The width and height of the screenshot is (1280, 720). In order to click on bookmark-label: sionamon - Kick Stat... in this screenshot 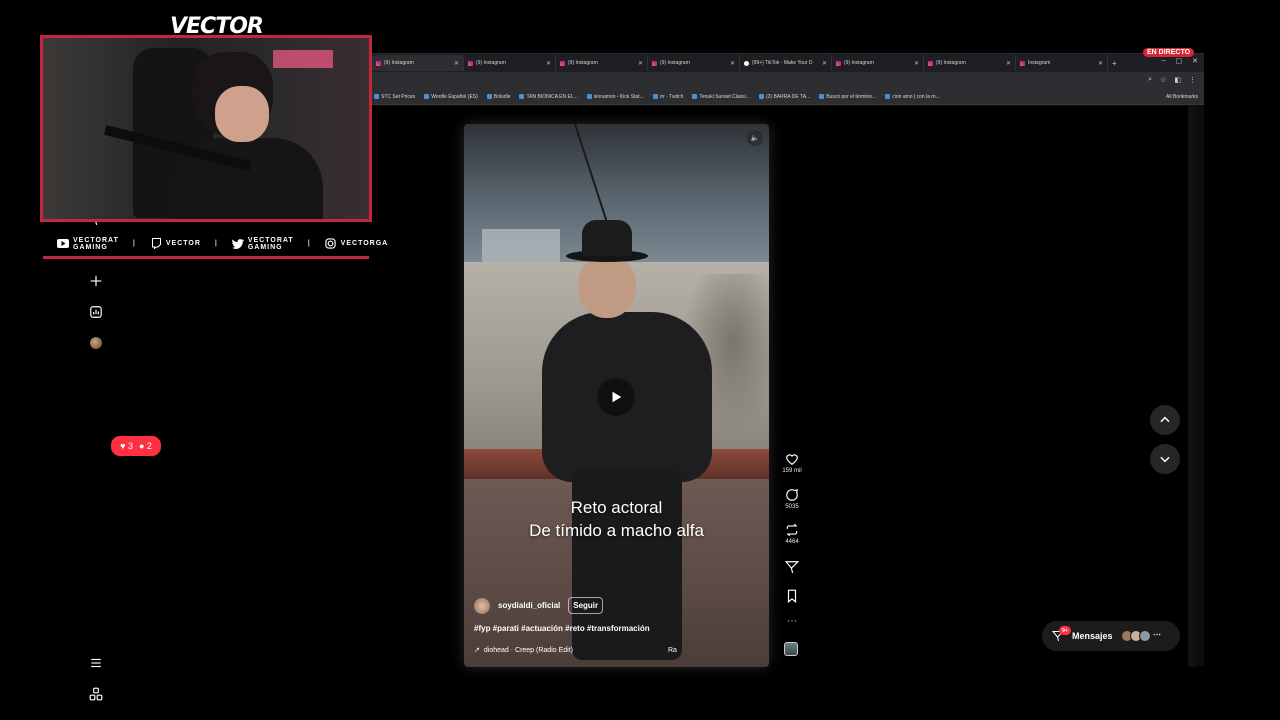, I will do `click(618, 96)`.